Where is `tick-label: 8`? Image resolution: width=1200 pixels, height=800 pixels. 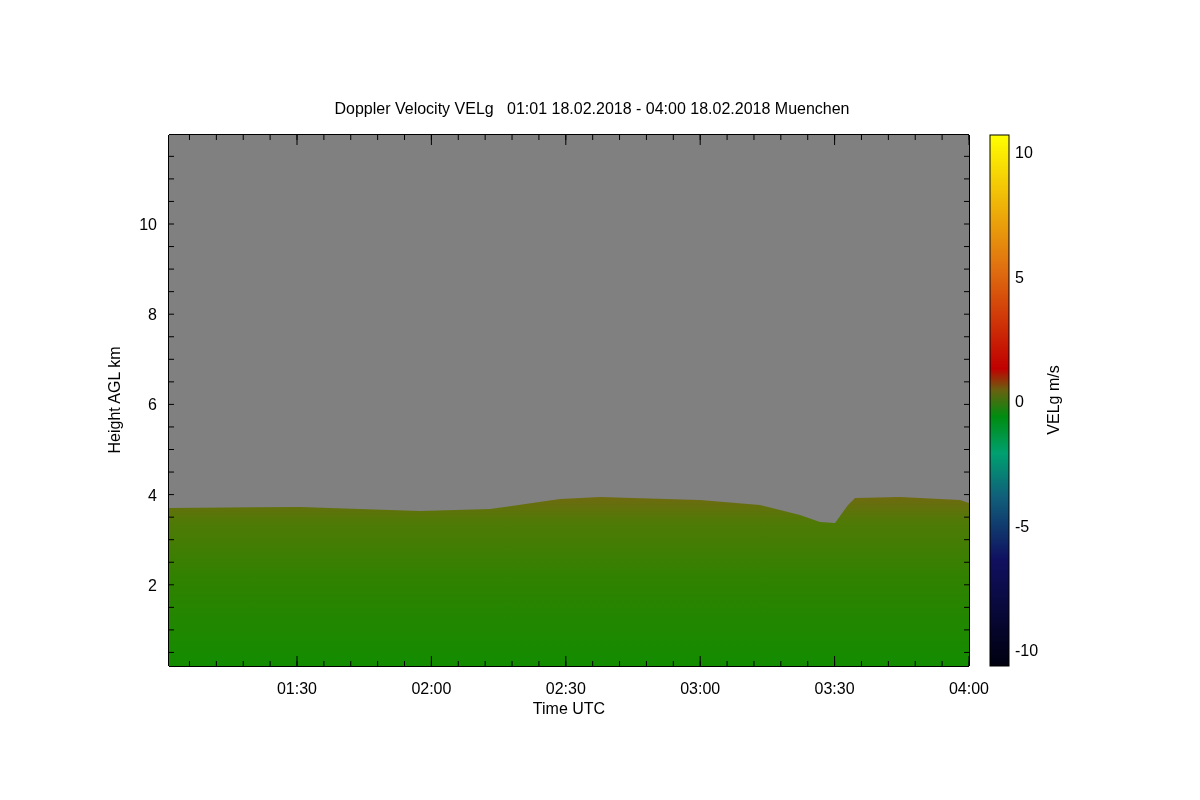
tick-label: 8 is located at coordinates (152, 315).